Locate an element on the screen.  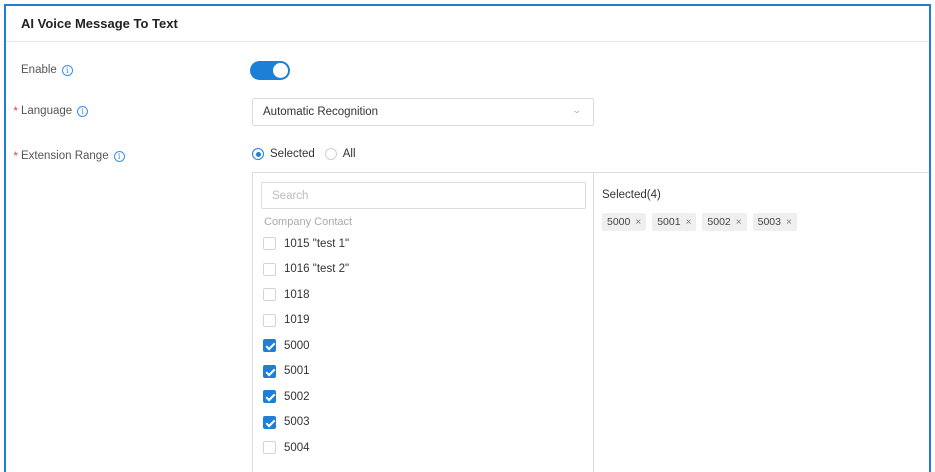
radio-all: All is located at coordinates (340, 154).